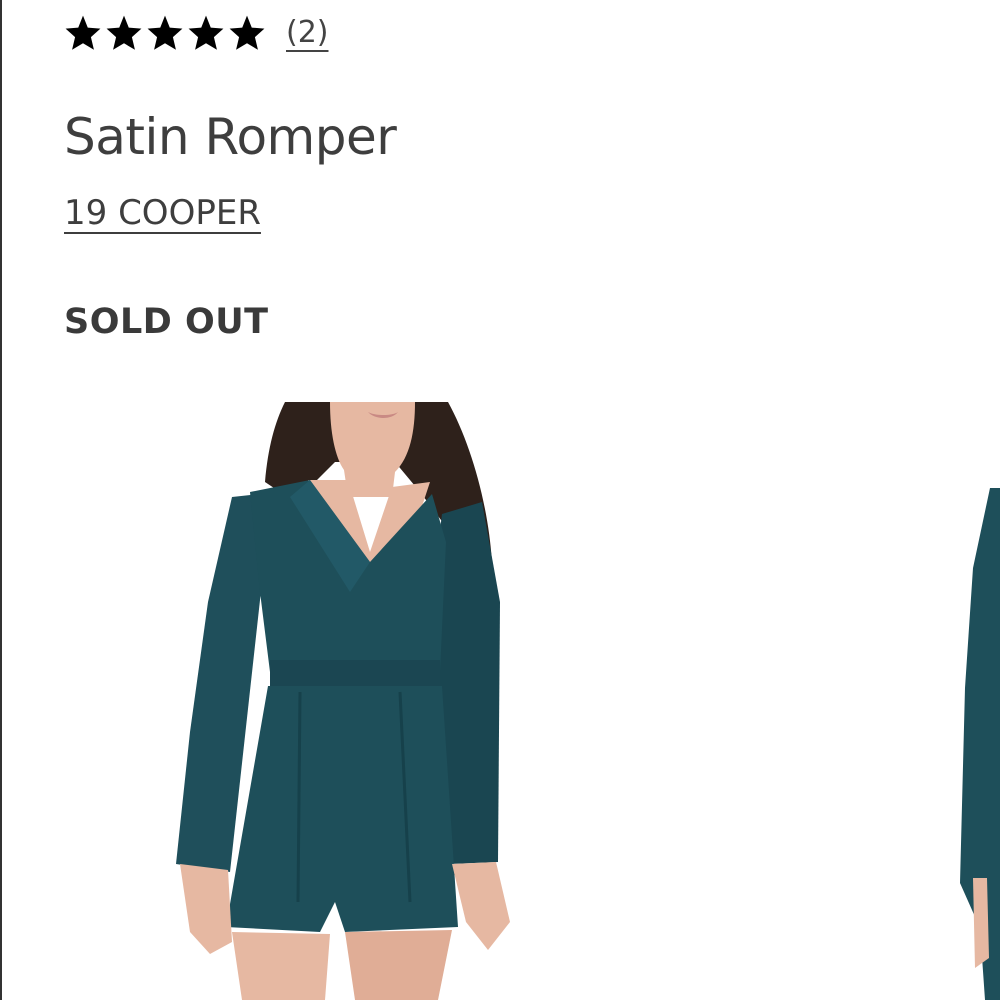 The width and height of the screenshot is (1000, 1000). Describe the element at coordinates (166, 322) in the screenshot. I see `availability-status: SOLD OUT` at that location.